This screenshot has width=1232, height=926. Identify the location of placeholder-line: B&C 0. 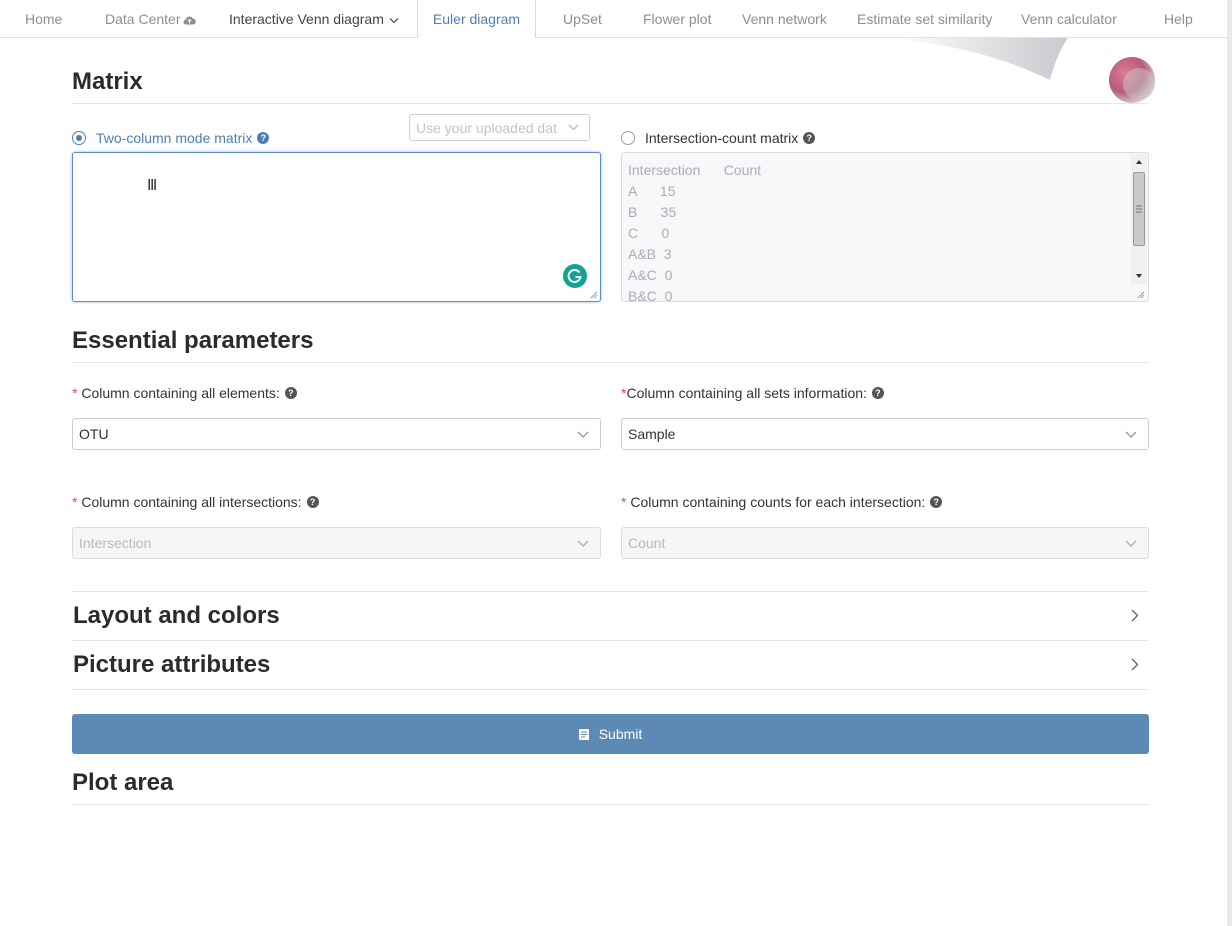
(650, 295).